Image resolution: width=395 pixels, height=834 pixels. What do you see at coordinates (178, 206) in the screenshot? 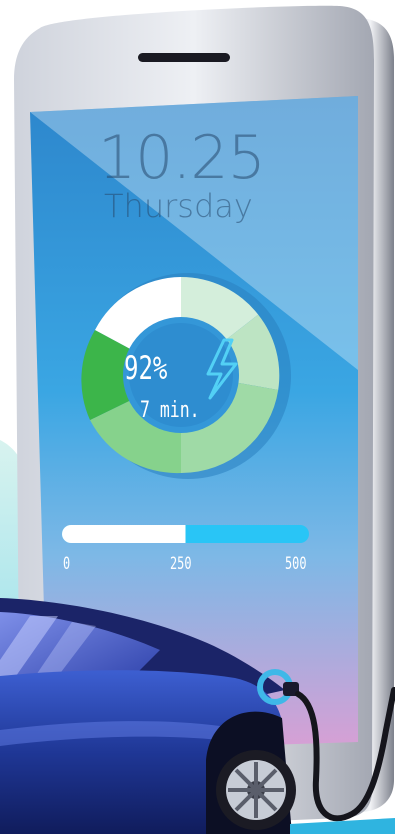
I see `lock-day: Thursday` at bounding box center [178, 206].